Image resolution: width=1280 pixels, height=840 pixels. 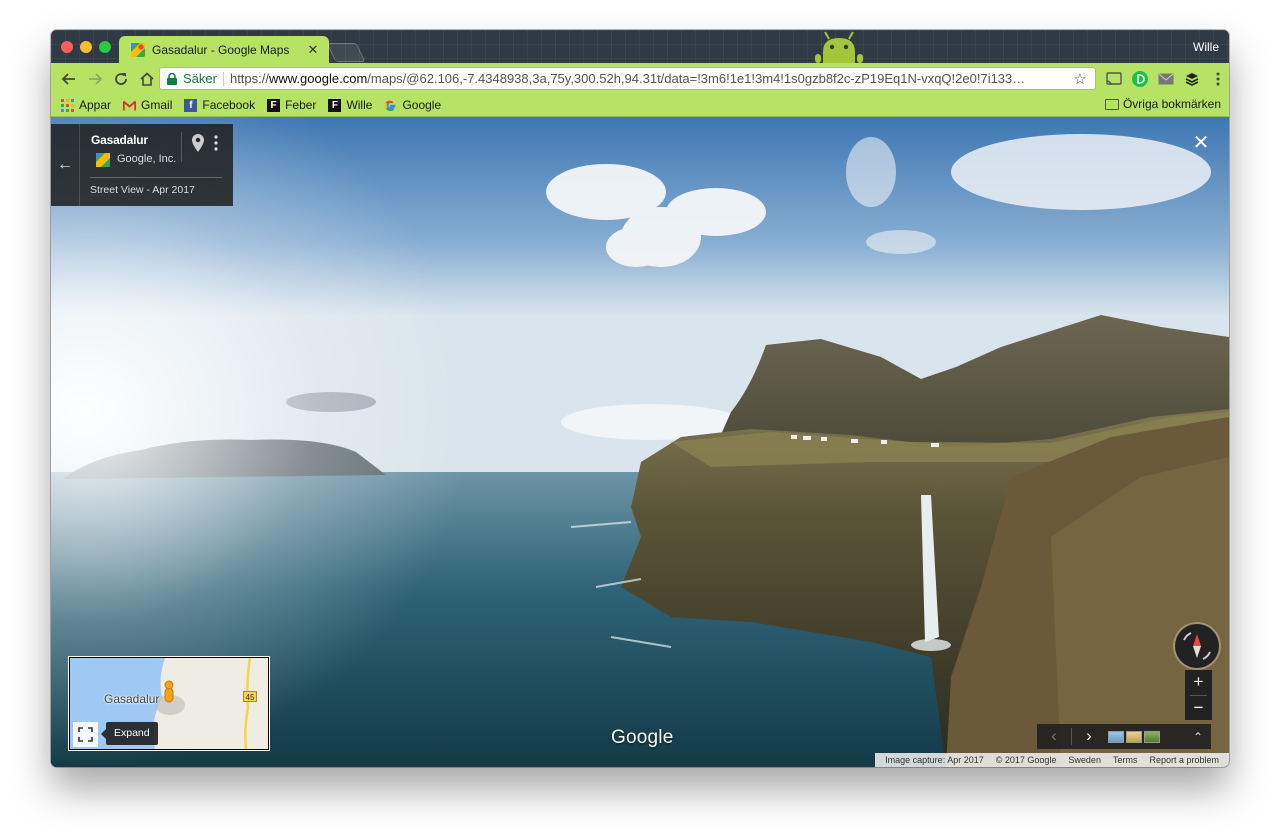 What do you see at coordinates (934, 760) in the screenshot?
I see `image-capture-date: Image capture: Apr 2017` at bounding box center [934, 760].